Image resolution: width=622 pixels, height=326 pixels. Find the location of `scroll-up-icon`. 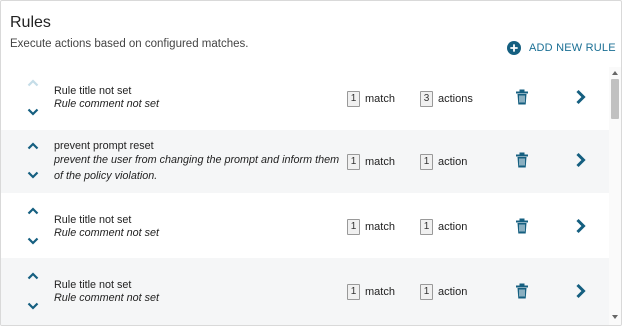

scroll-up-icon is located at coordinates (615, 73).